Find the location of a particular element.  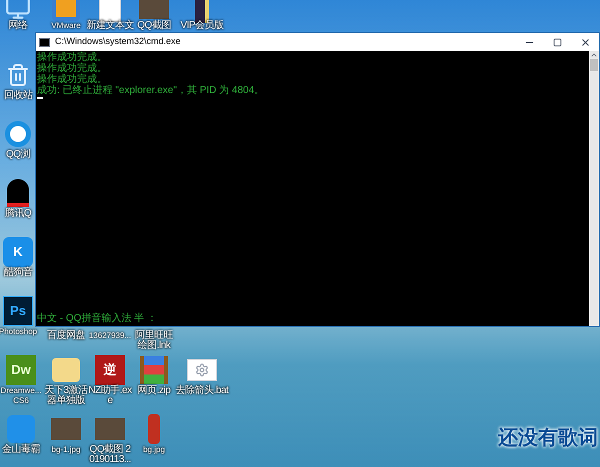

desktop-icon-label: QQ浏 is located at coordinates (18, 155).